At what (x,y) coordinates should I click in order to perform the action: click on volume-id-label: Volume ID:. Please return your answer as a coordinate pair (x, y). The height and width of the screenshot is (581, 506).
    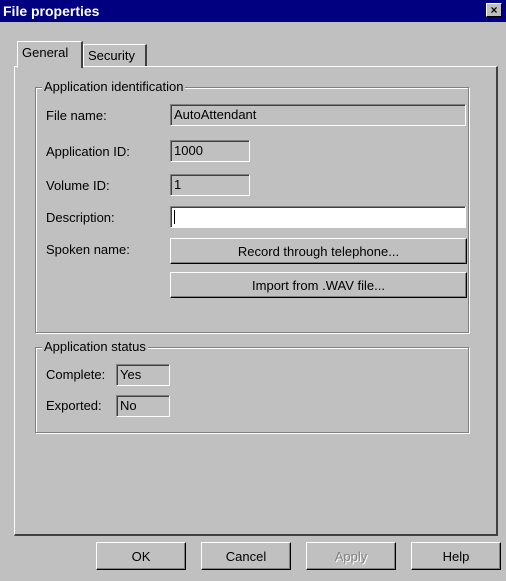
    Looking at the image, I should click on (78, 185).